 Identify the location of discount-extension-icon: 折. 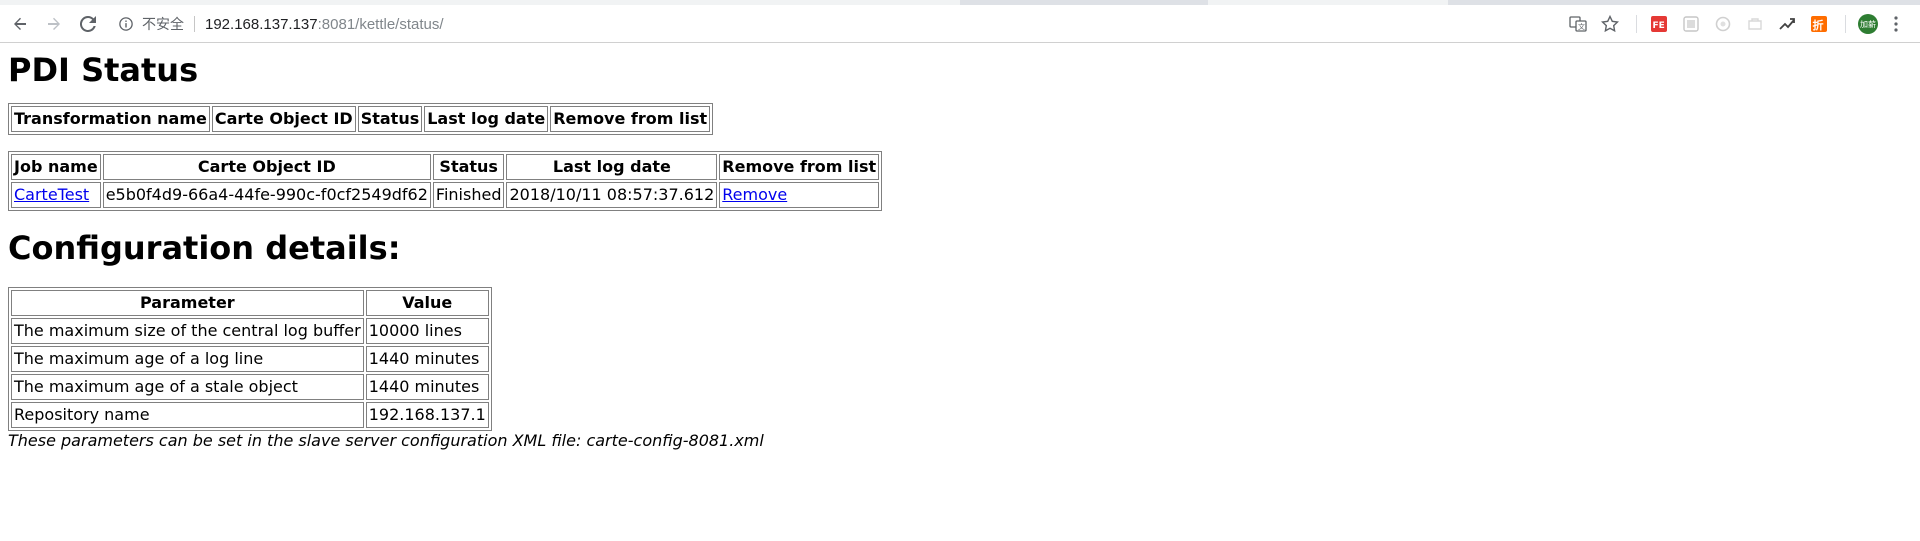
(1819, 24).